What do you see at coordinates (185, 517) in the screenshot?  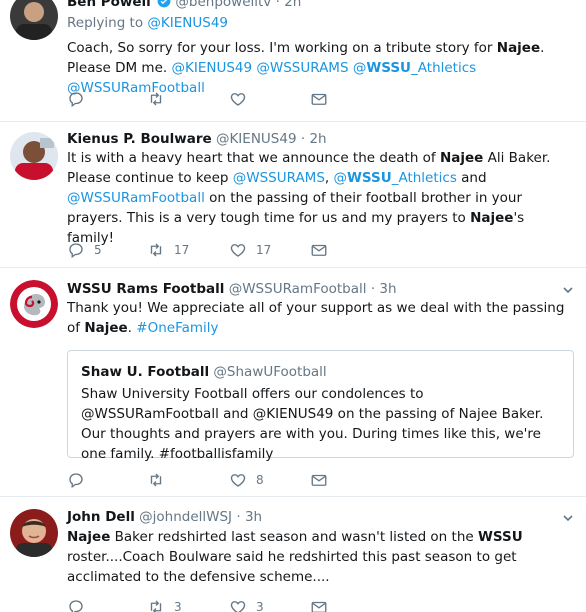 I see `author-handle: @johndellWSJ` at bounding box center [185, 517].